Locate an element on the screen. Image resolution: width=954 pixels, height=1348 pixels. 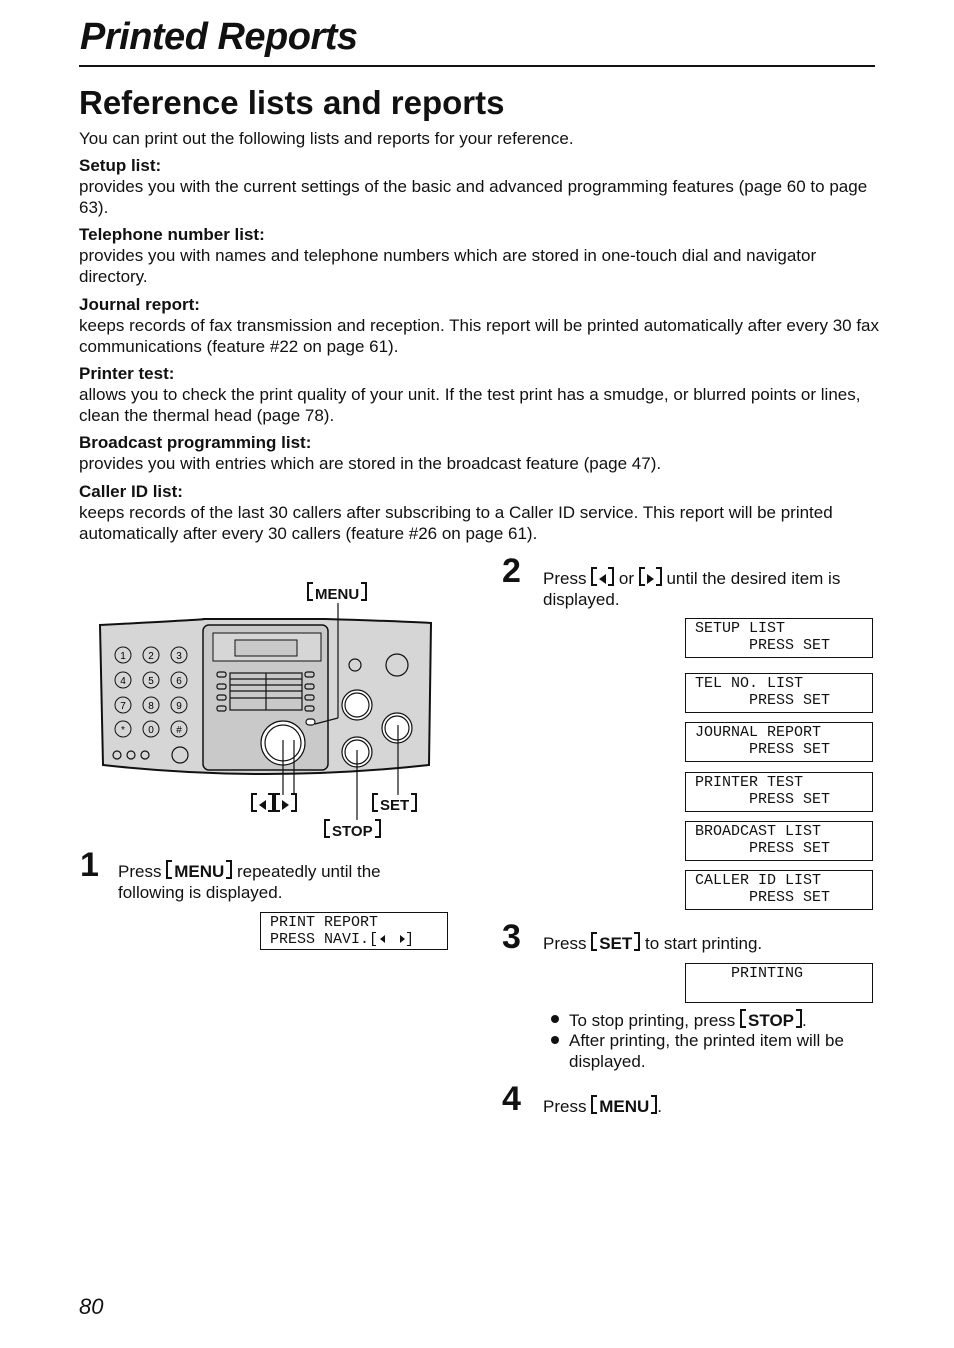
lcd-caller-id-list: CALLER ID LIST PRESS SET is located at coordinates (779, 890).